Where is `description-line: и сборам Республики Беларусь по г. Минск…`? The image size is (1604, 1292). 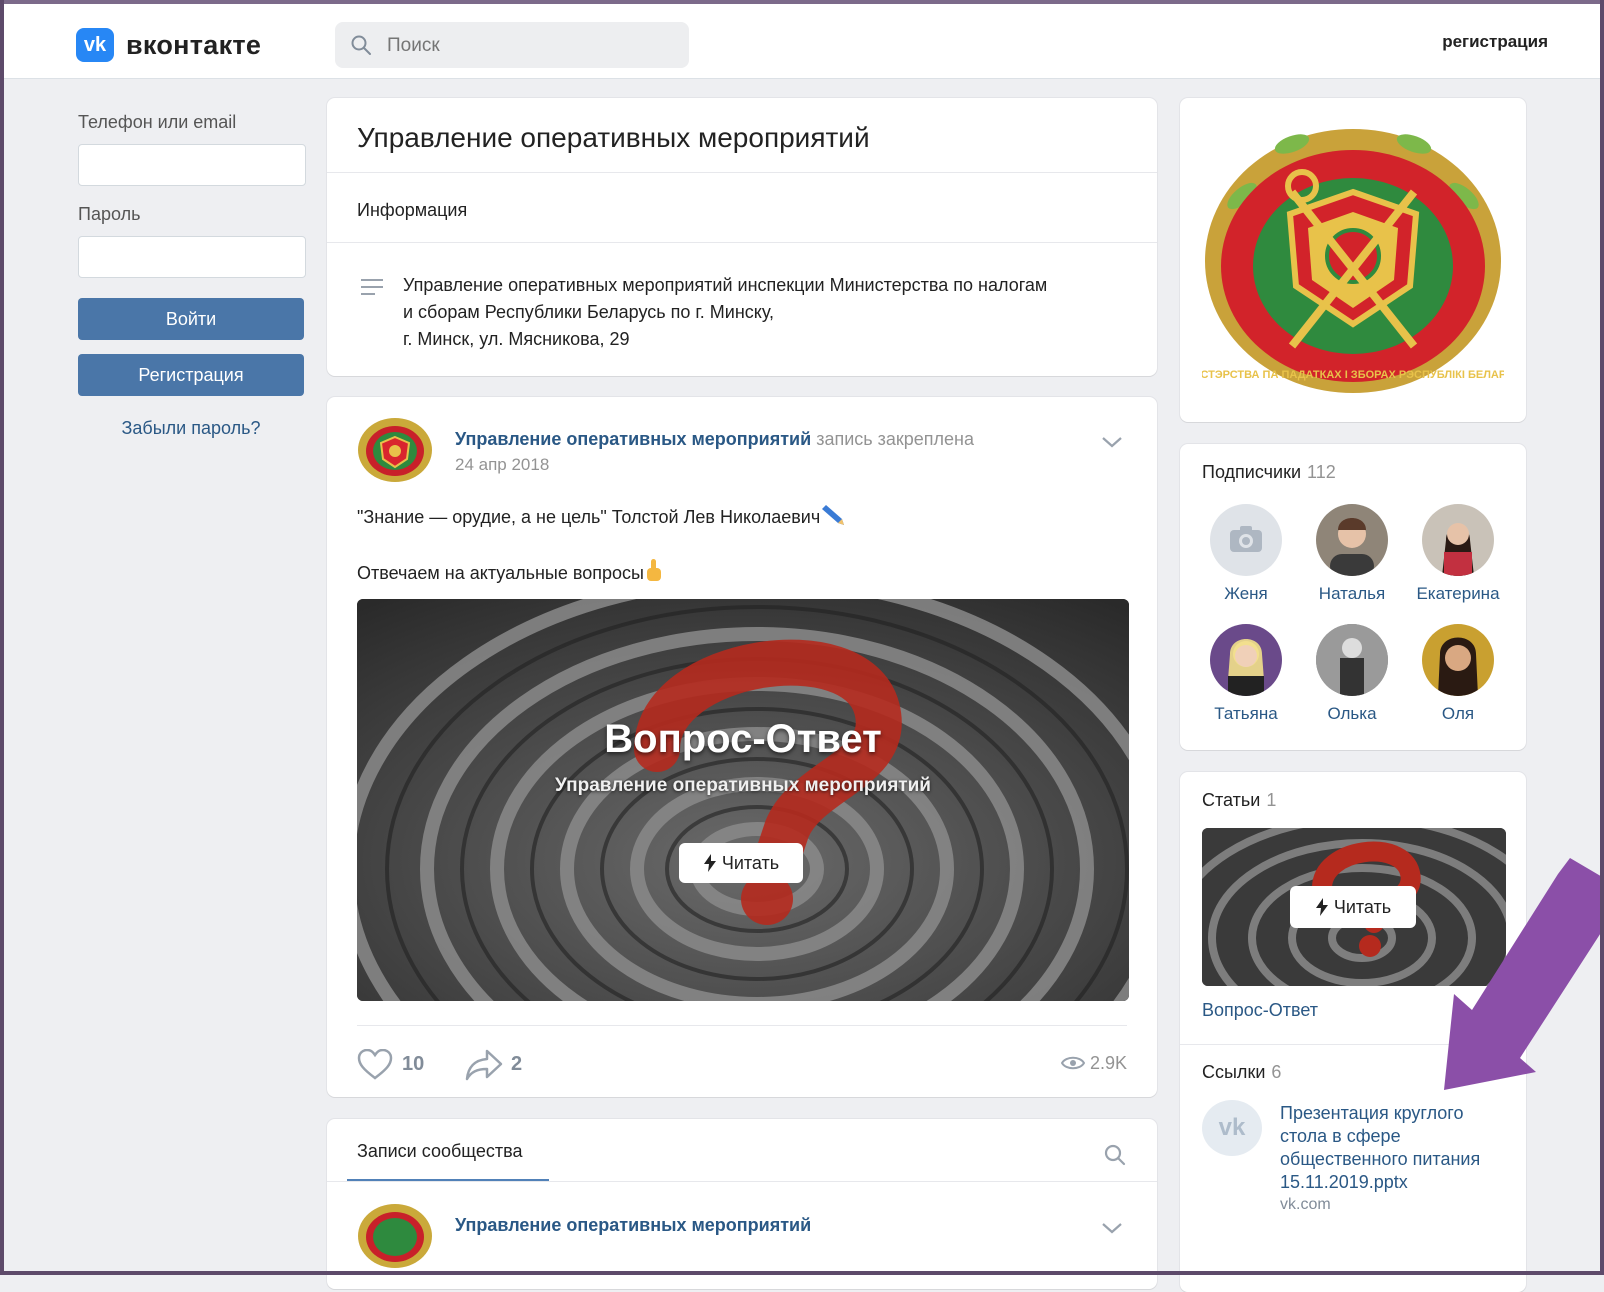
description-line: и сборам Республики Беларусь по г. Минск… is located at coordinates (589, 312).